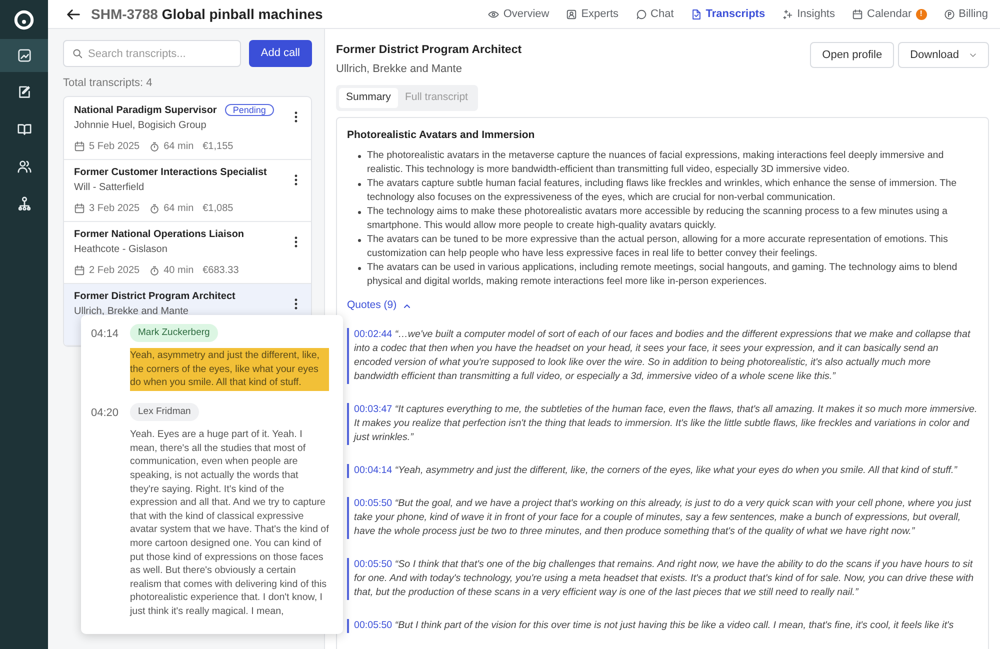 Image resolution: width=1000 pixels, height=649 pixels. I want to click on quote: 00:03:47 “It captures everything to me, the subtleties of the human face, even the flaws, that's all amazing. It makes it so much more immersive. It makes you realize that perfection isn't the thing that leads to immersion. It's like the little subtle flaws, like freckles and variations in color and just wrinkles.”, so click(662, 424).